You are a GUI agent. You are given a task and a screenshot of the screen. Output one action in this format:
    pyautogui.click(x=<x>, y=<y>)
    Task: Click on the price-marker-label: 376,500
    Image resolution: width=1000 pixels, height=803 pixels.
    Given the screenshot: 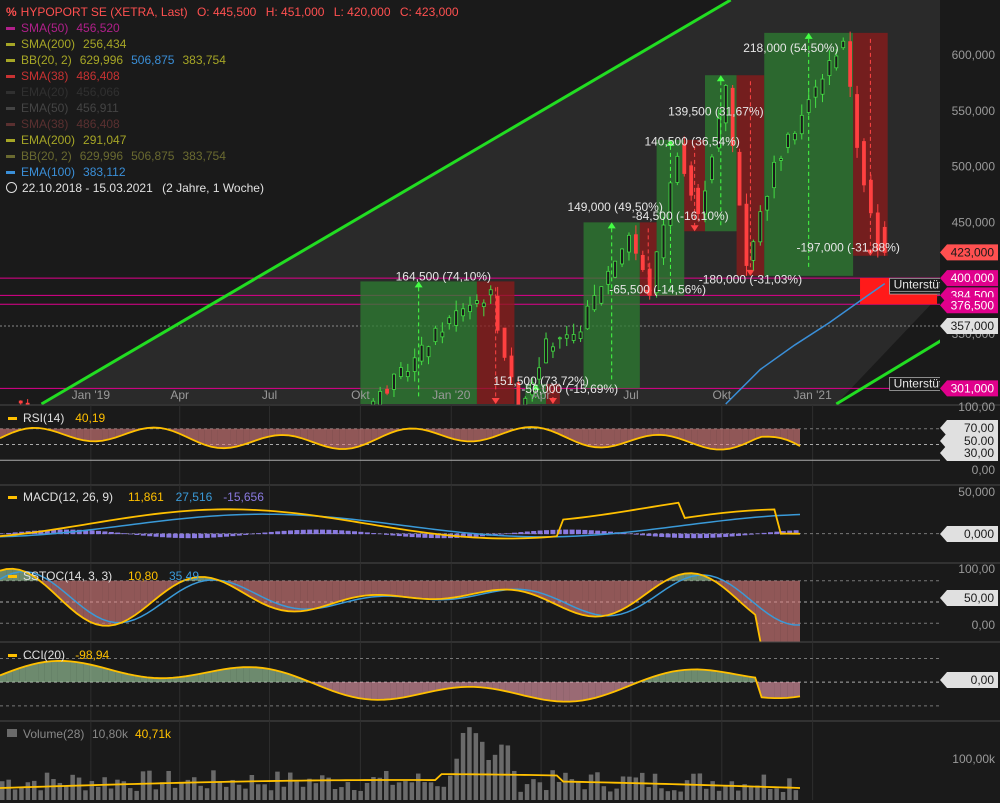 What is the action you would take?
    pyautogui.click(x=973, y=305)
    